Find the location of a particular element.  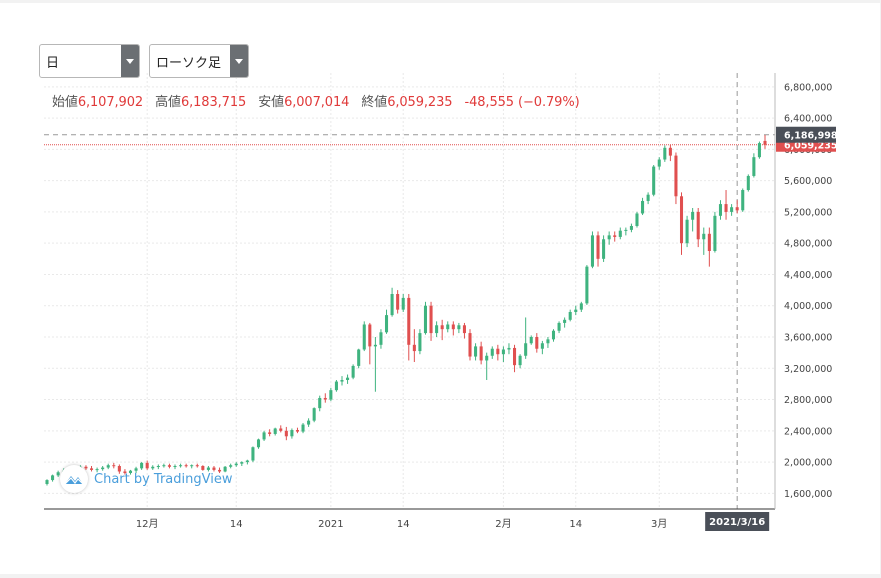

low-value: 6,007,014 is located at coordinates (317, 102).